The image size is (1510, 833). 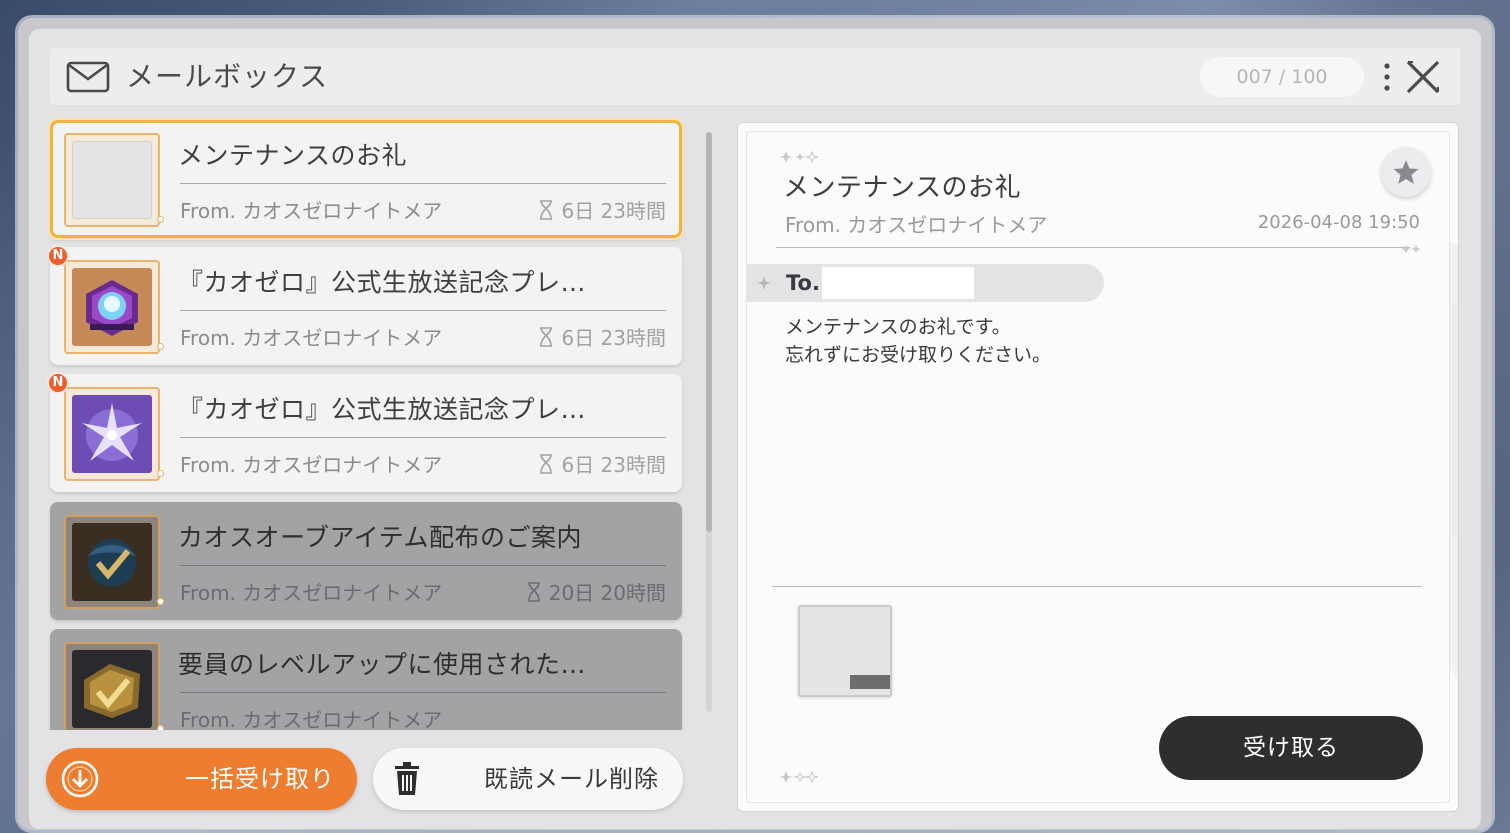 What do you see at coordinates (366, 179) in the screenshot?
I see `mail-item: メンテナンスのお礼 From. カオスゼロナイトメア 6日 23時間` at bounding box center [366, 179].